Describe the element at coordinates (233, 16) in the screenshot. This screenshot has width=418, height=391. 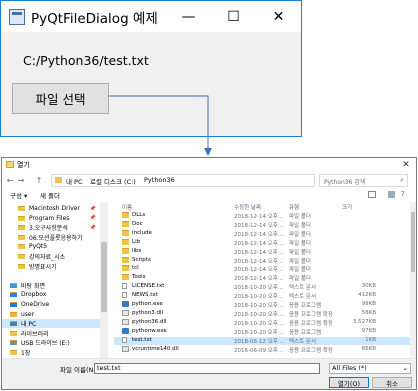
I see `maximize-button: ☐` at that location.